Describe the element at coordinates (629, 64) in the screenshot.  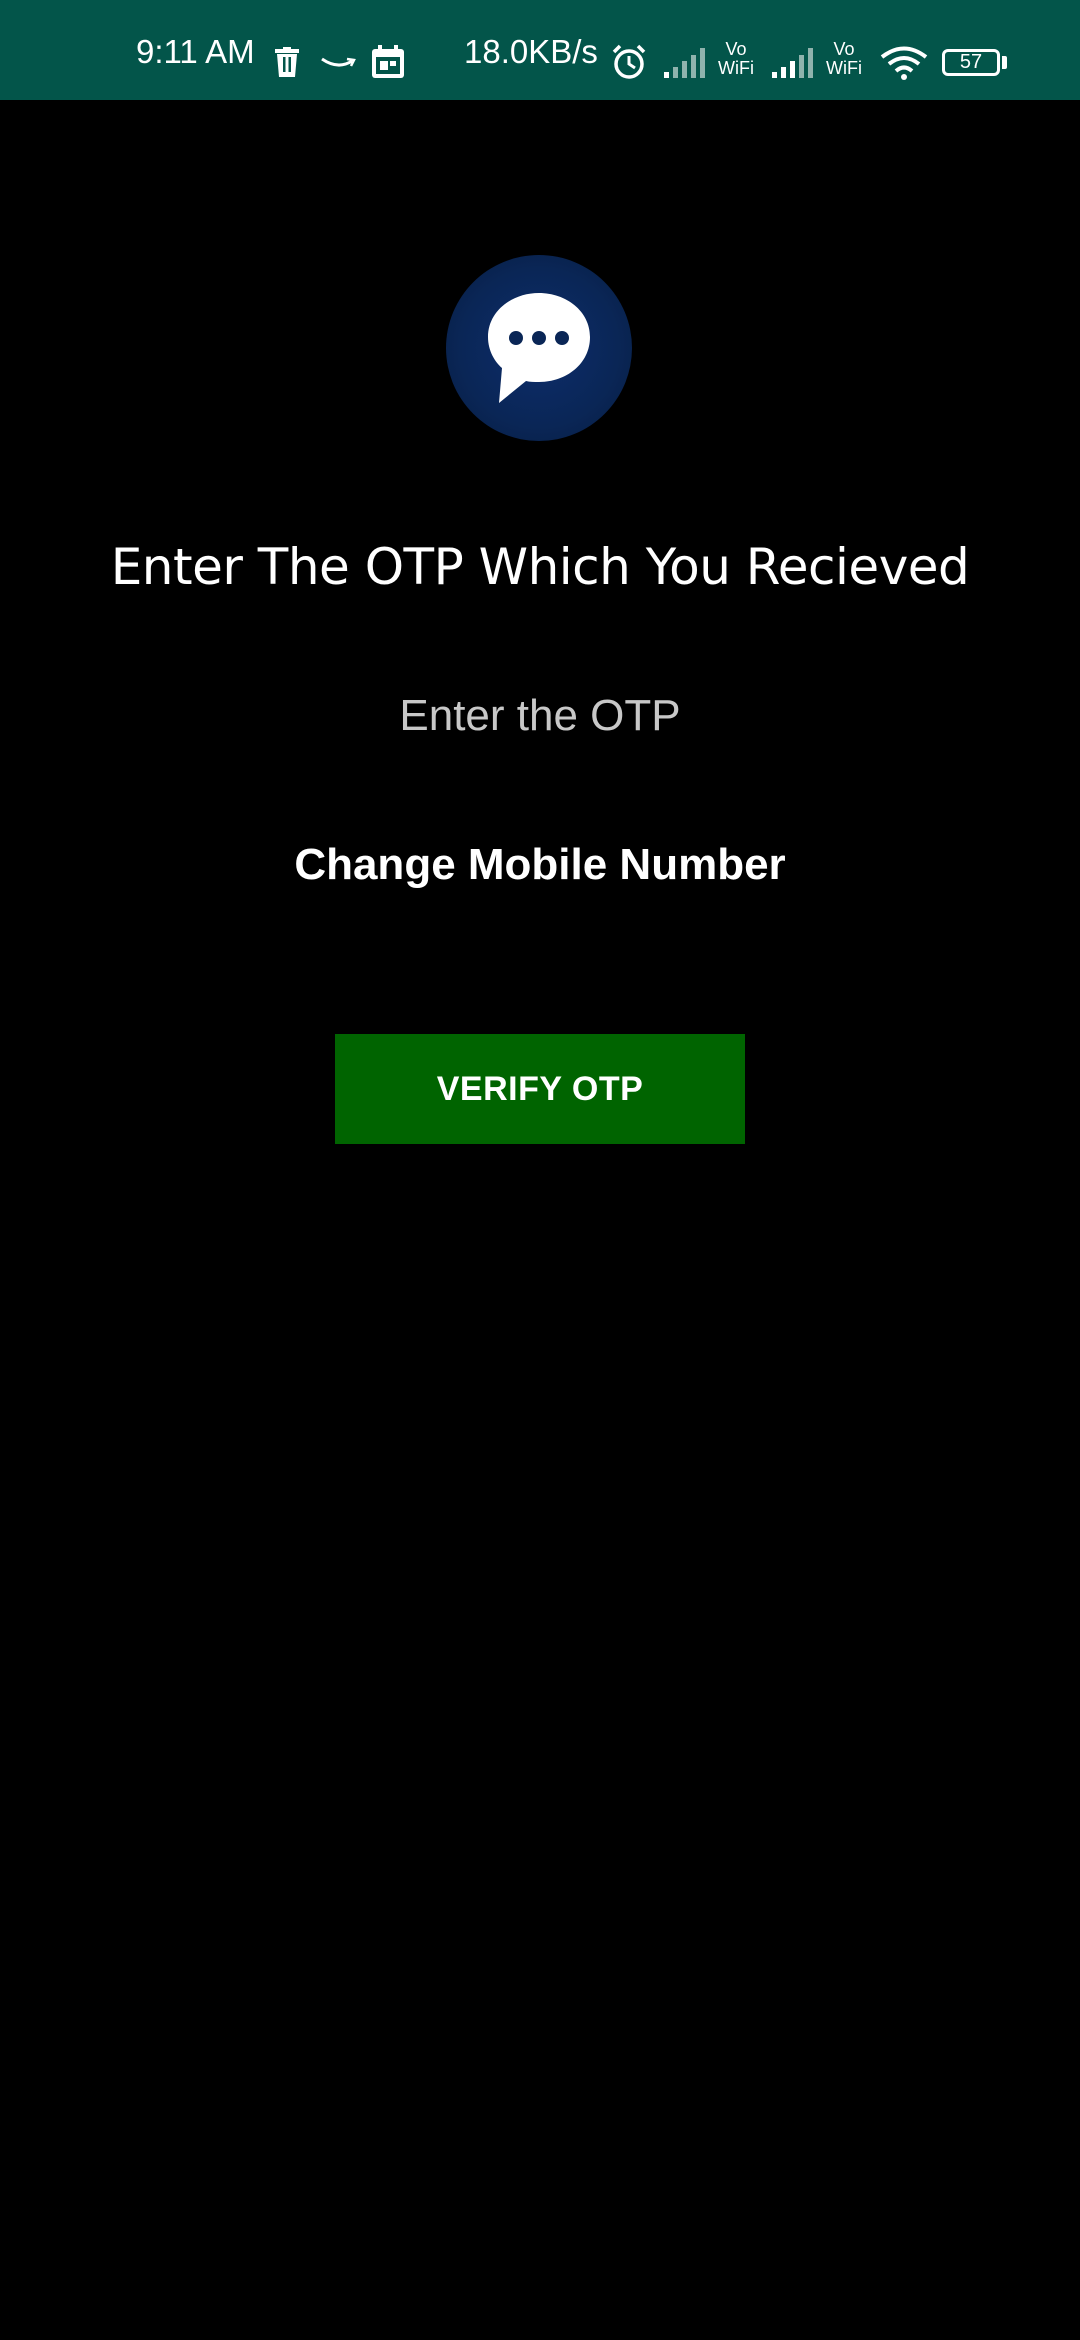
I see `alarm-icon` at that location.